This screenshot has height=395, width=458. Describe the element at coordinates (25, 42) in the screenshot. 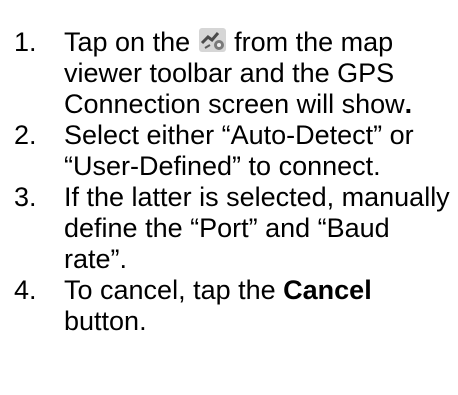

I see `step-number: 1.` at that location.